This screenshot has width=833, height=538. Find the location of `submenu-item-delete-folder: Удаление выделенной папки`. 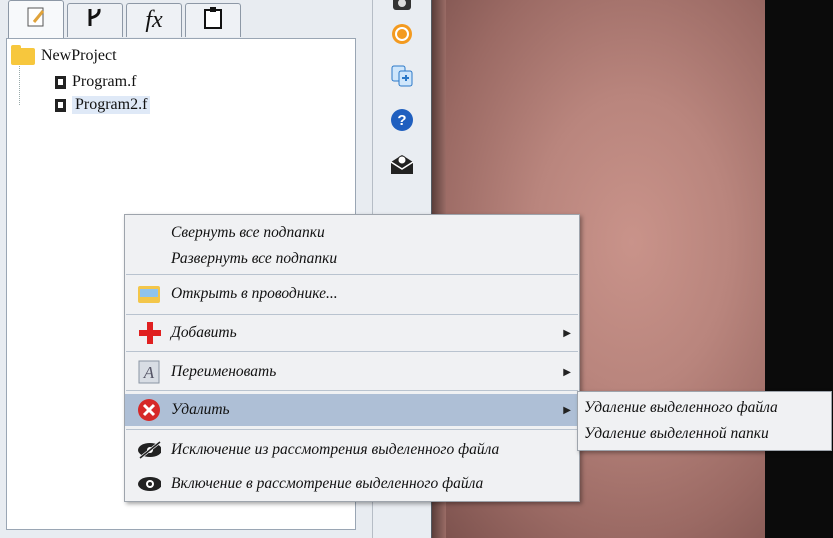

submenu-item-delete-folder: Удаление выделенной папки is located at coordinates (676, 434).